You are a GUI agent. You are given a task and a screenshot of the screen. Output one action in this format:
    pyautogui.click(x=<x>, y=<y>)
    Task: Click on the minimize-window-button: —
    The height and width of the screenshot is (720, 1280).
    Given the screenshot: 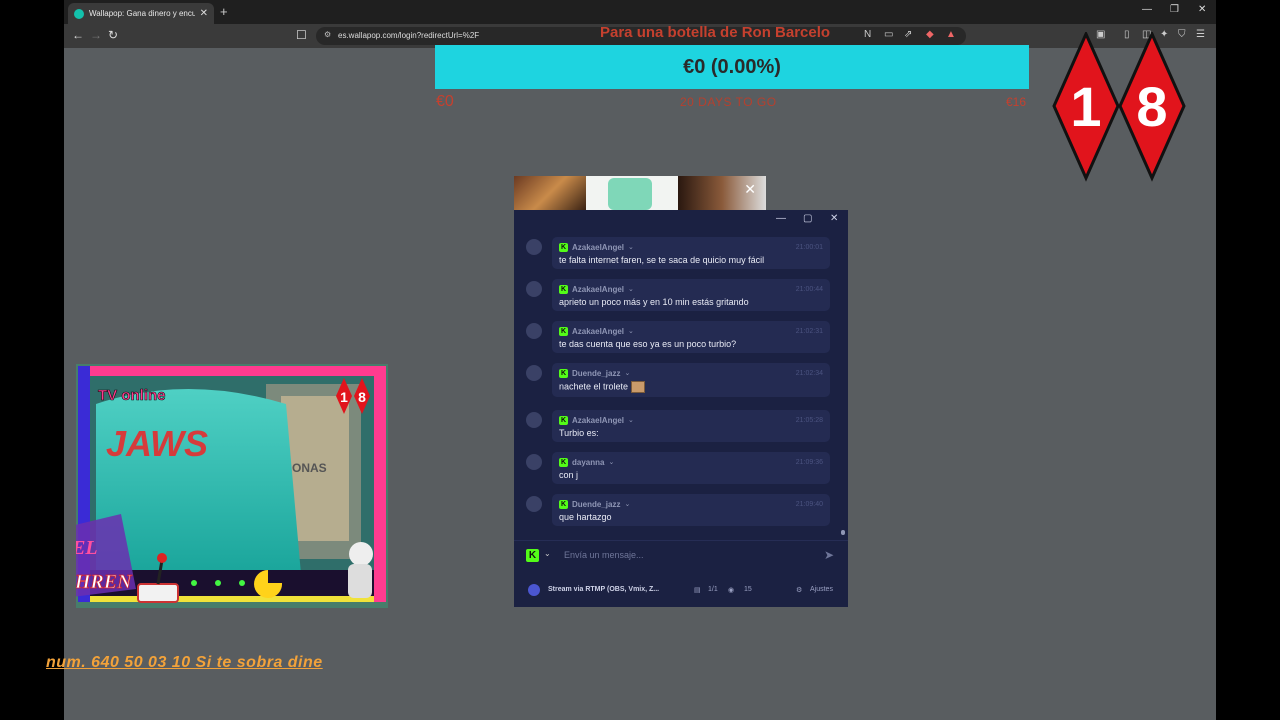 What is the action you would take?
    pyautogui.click(x=1147, y=9)
    